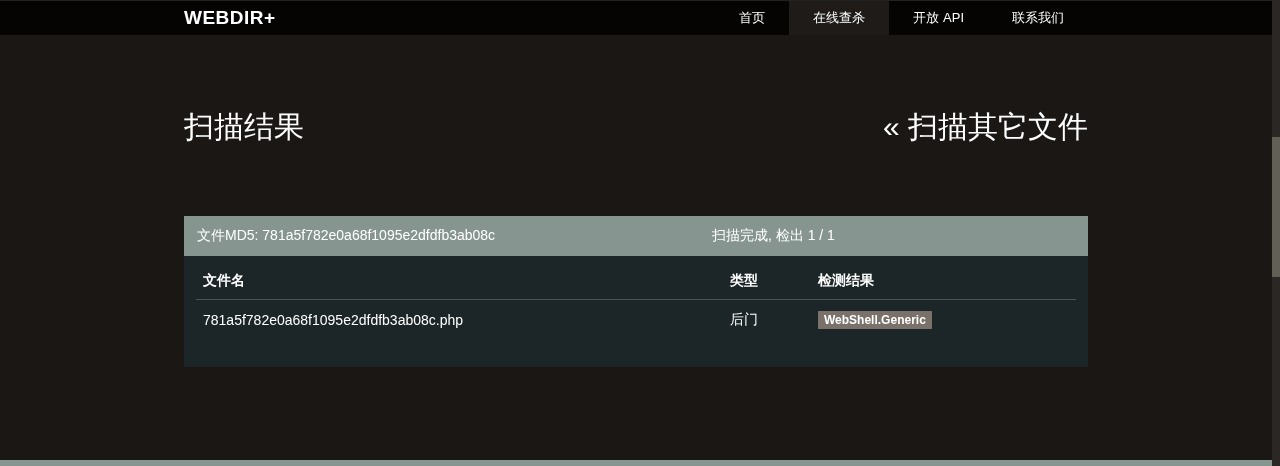 The width and height of the screenshot is (1280, 466). What do you see at coordinates (938, 18) in the screenshot?
I see `nav-tab: 开放 API` at bounding box center [938, 18].